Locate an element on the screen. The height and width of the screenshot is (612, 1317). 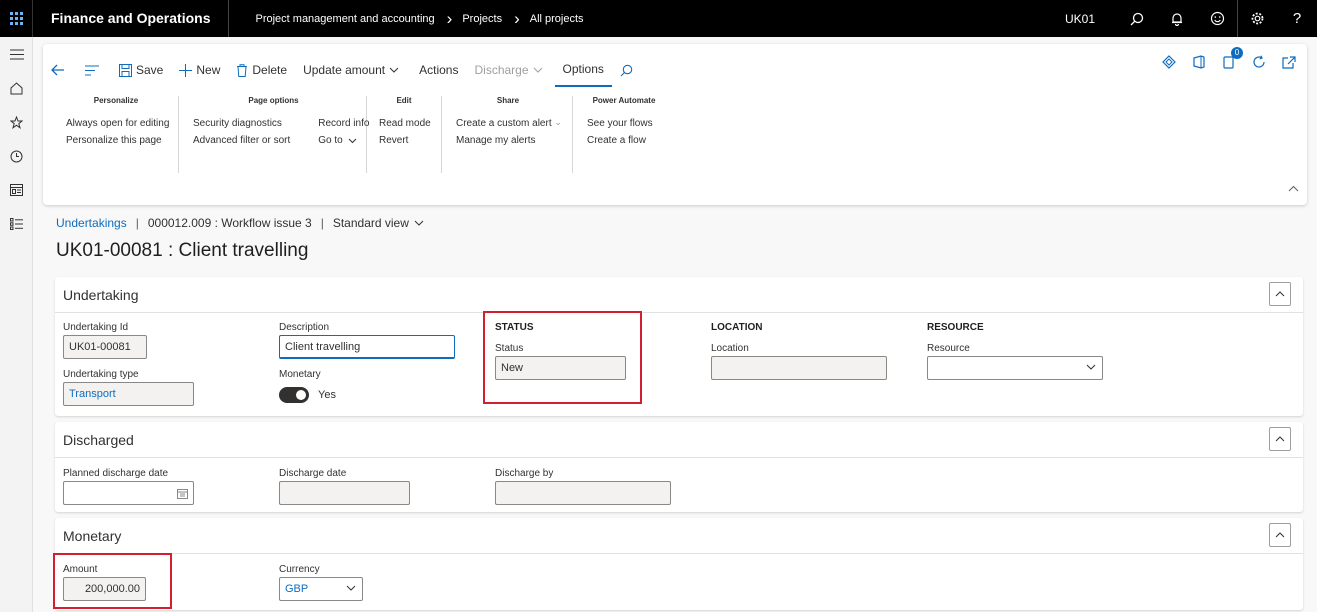
fasttab-title: Monetary is located at coordinates (92, 535).